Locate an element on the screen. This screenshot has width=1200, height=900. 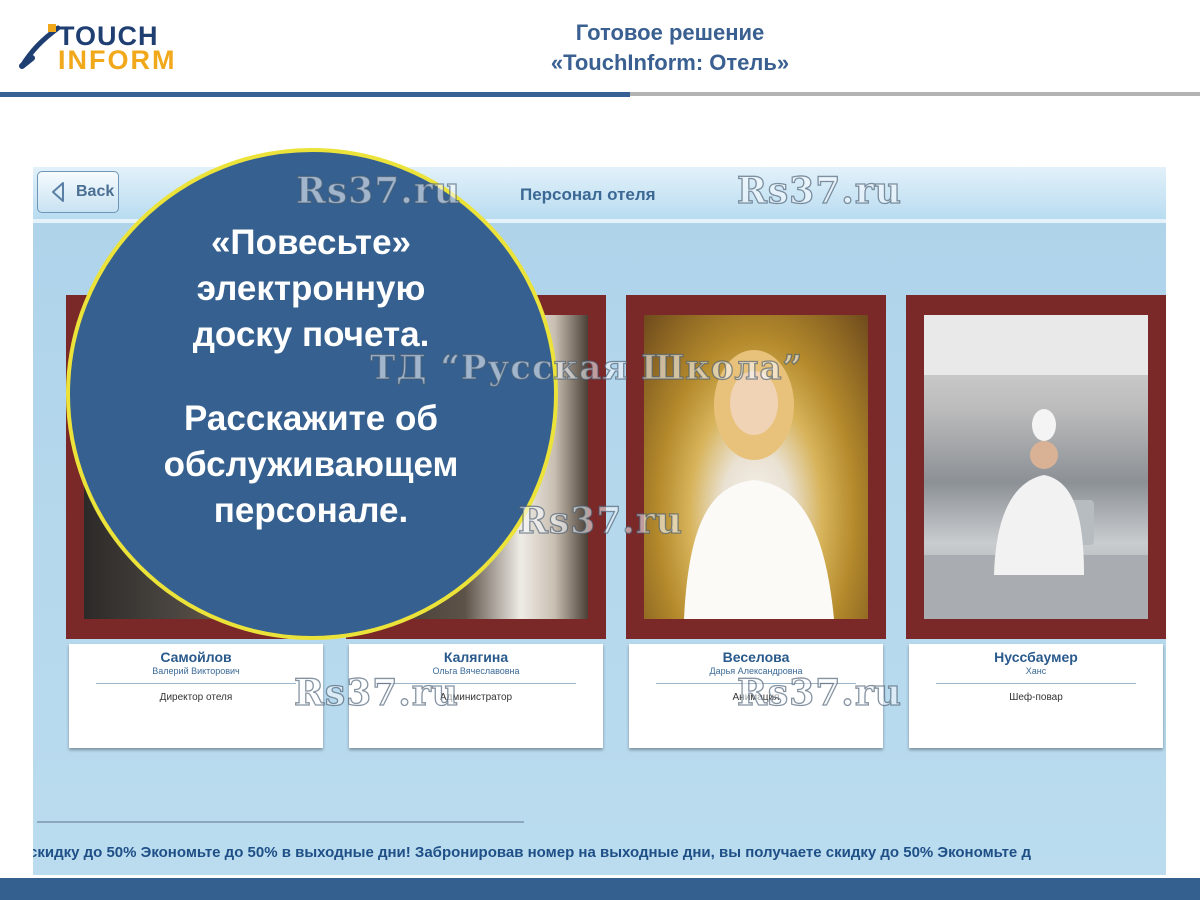
staff-surname: Нуссбаумер is located at coordinates (1036, 657).